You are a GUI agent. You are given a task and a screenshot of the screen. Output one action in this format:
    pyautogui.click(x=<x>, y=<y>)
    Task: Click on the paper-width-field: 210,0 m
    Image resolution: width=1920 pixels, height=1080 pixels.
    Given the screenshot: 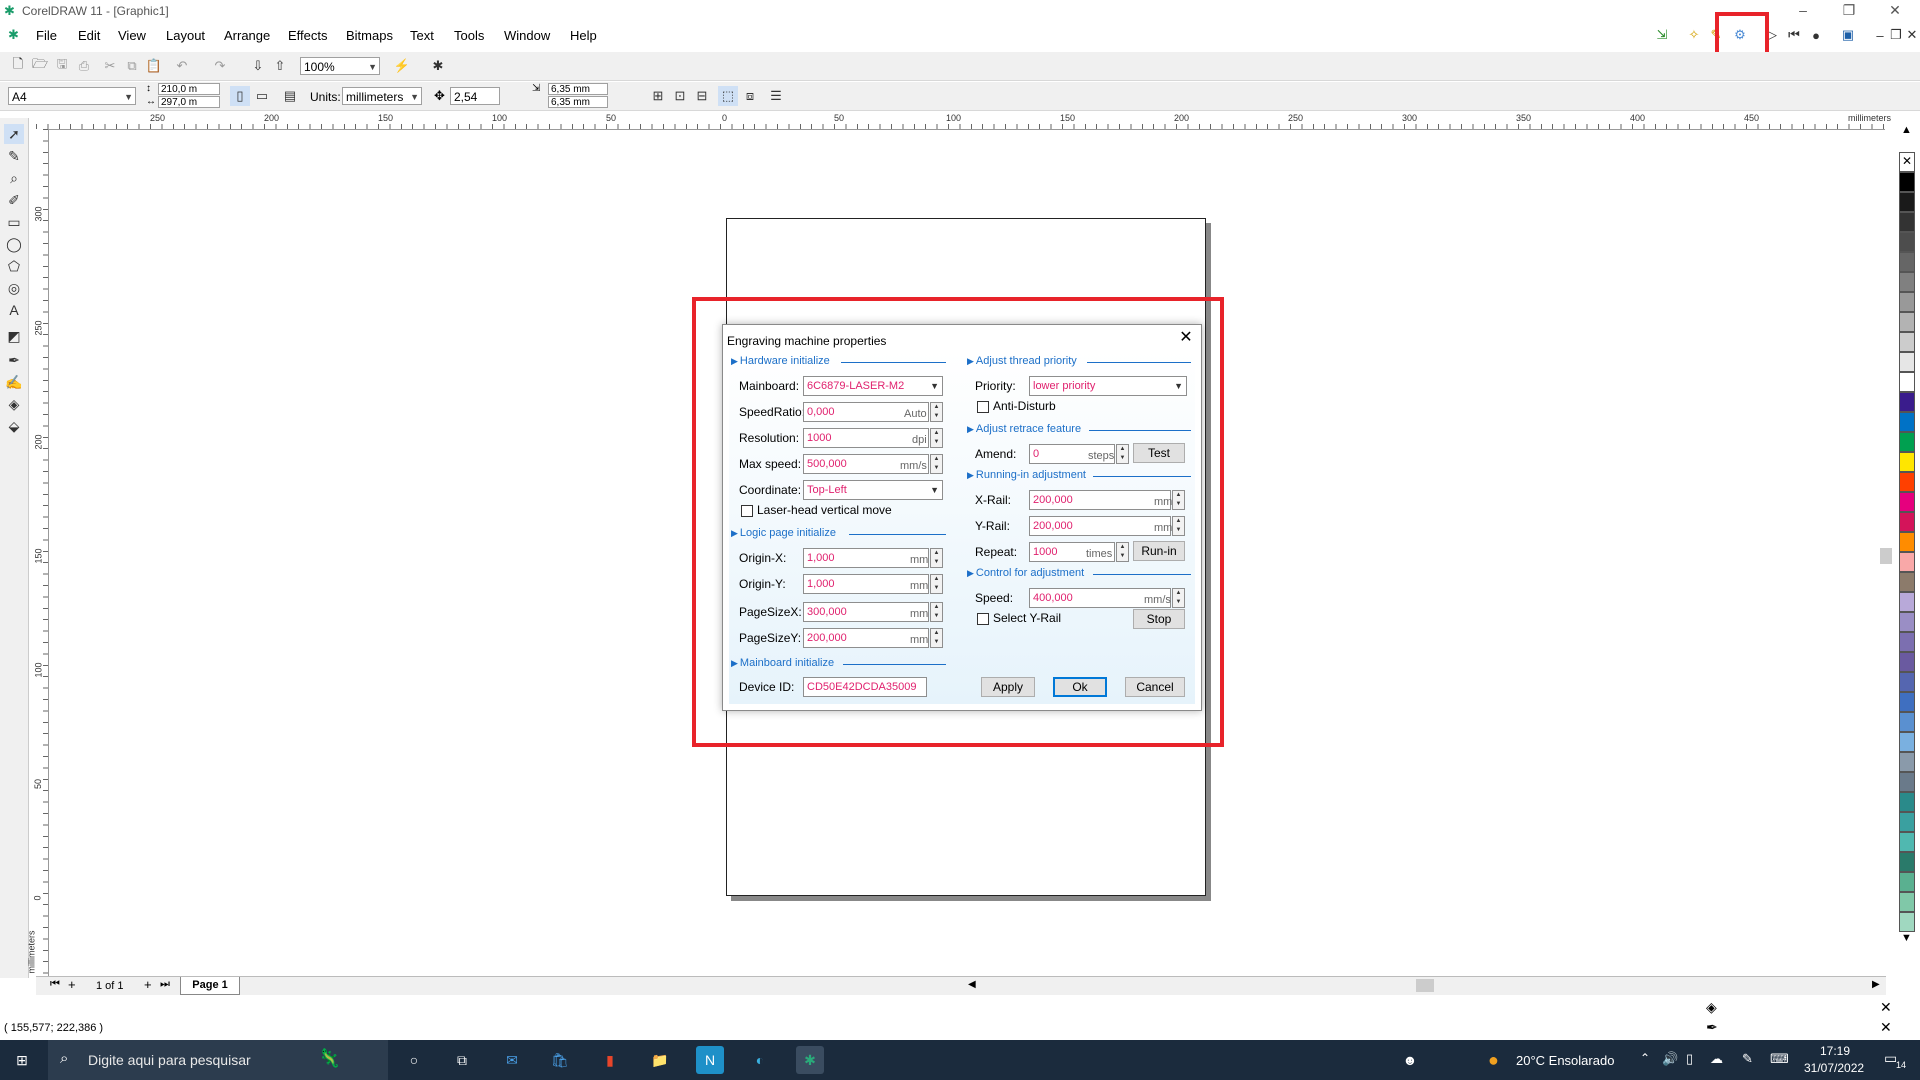 What is the action you would take?
    pyautogui.click(x=189, y=89)
    